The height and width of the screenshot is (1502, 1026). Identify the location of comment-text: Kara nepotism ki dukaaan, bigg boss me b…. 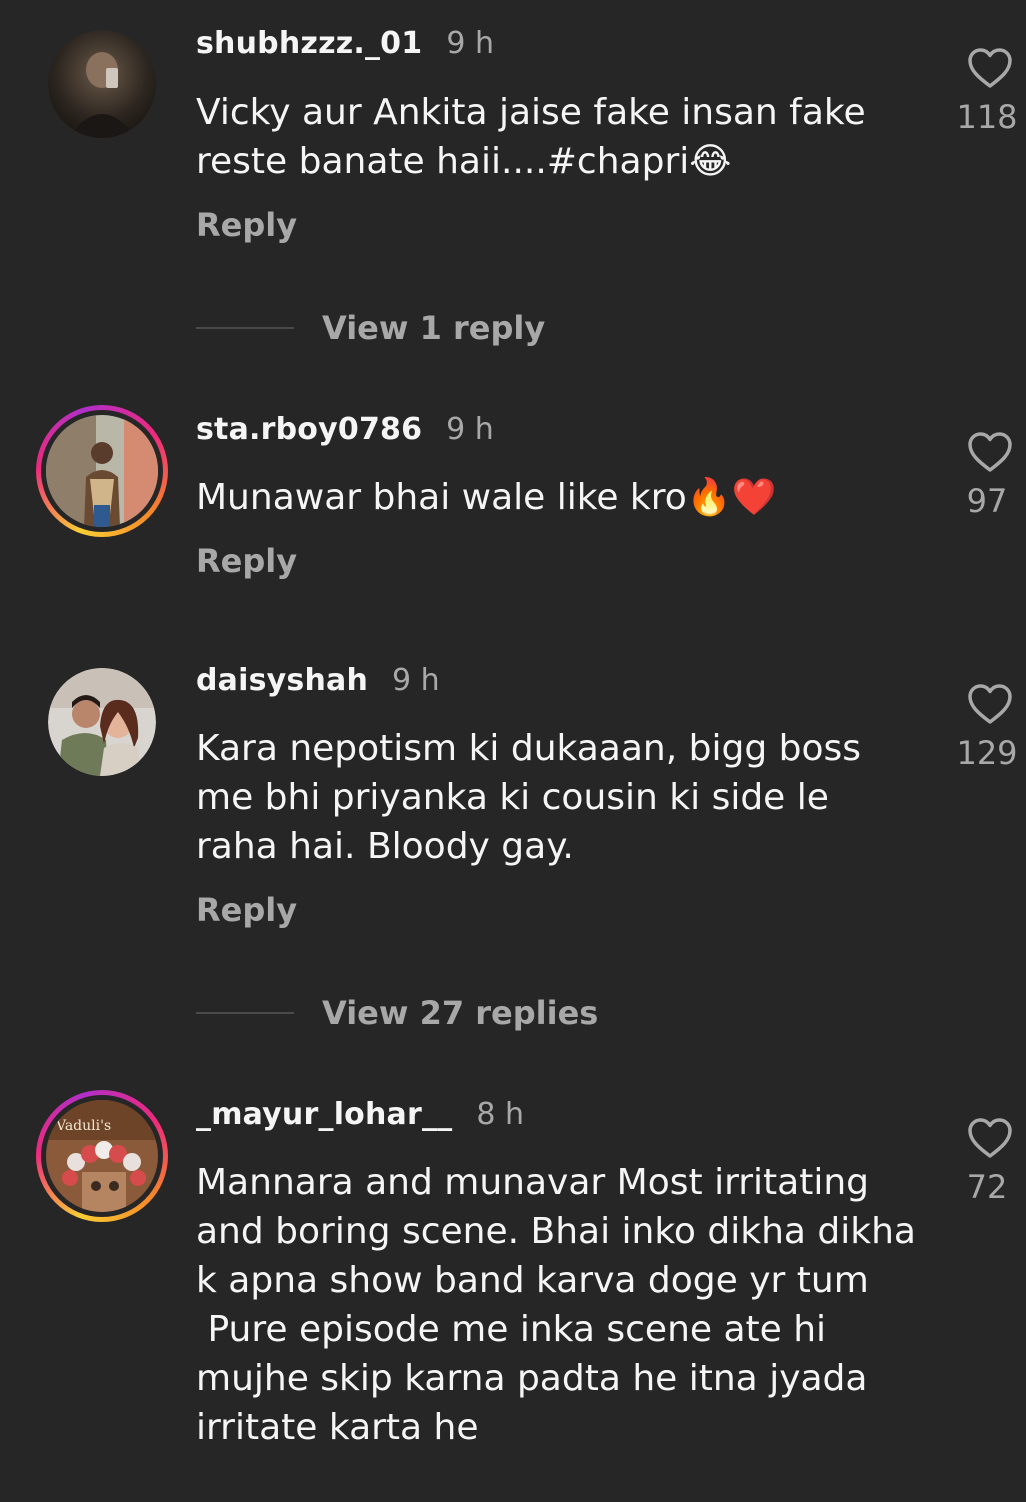
(534, 797).